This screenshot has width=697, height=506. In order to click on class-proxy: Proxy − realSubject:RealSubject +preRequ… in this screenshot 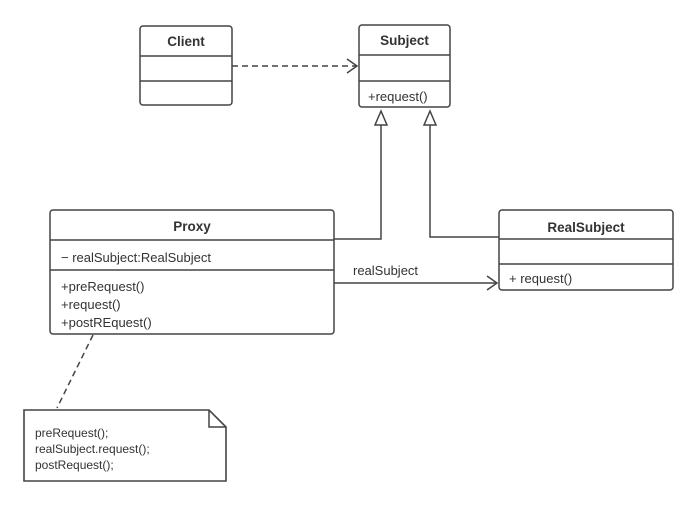, I will do `click(192, 272)`.